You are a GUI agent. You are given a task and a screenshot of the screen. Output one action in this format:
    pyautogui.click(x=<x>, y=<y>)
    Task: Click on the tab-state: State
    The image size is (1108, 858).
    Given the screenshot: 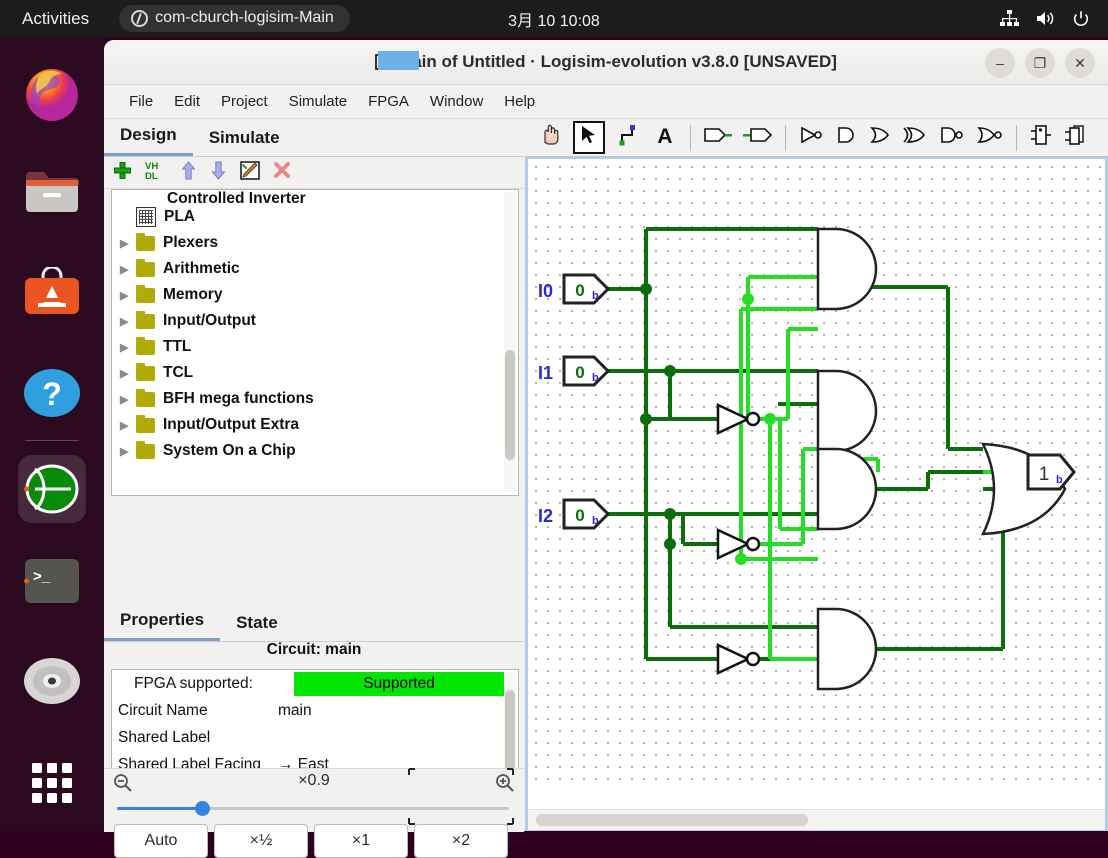 What is the action you would take?
    pyautogui.click(x=257, y=624)
    